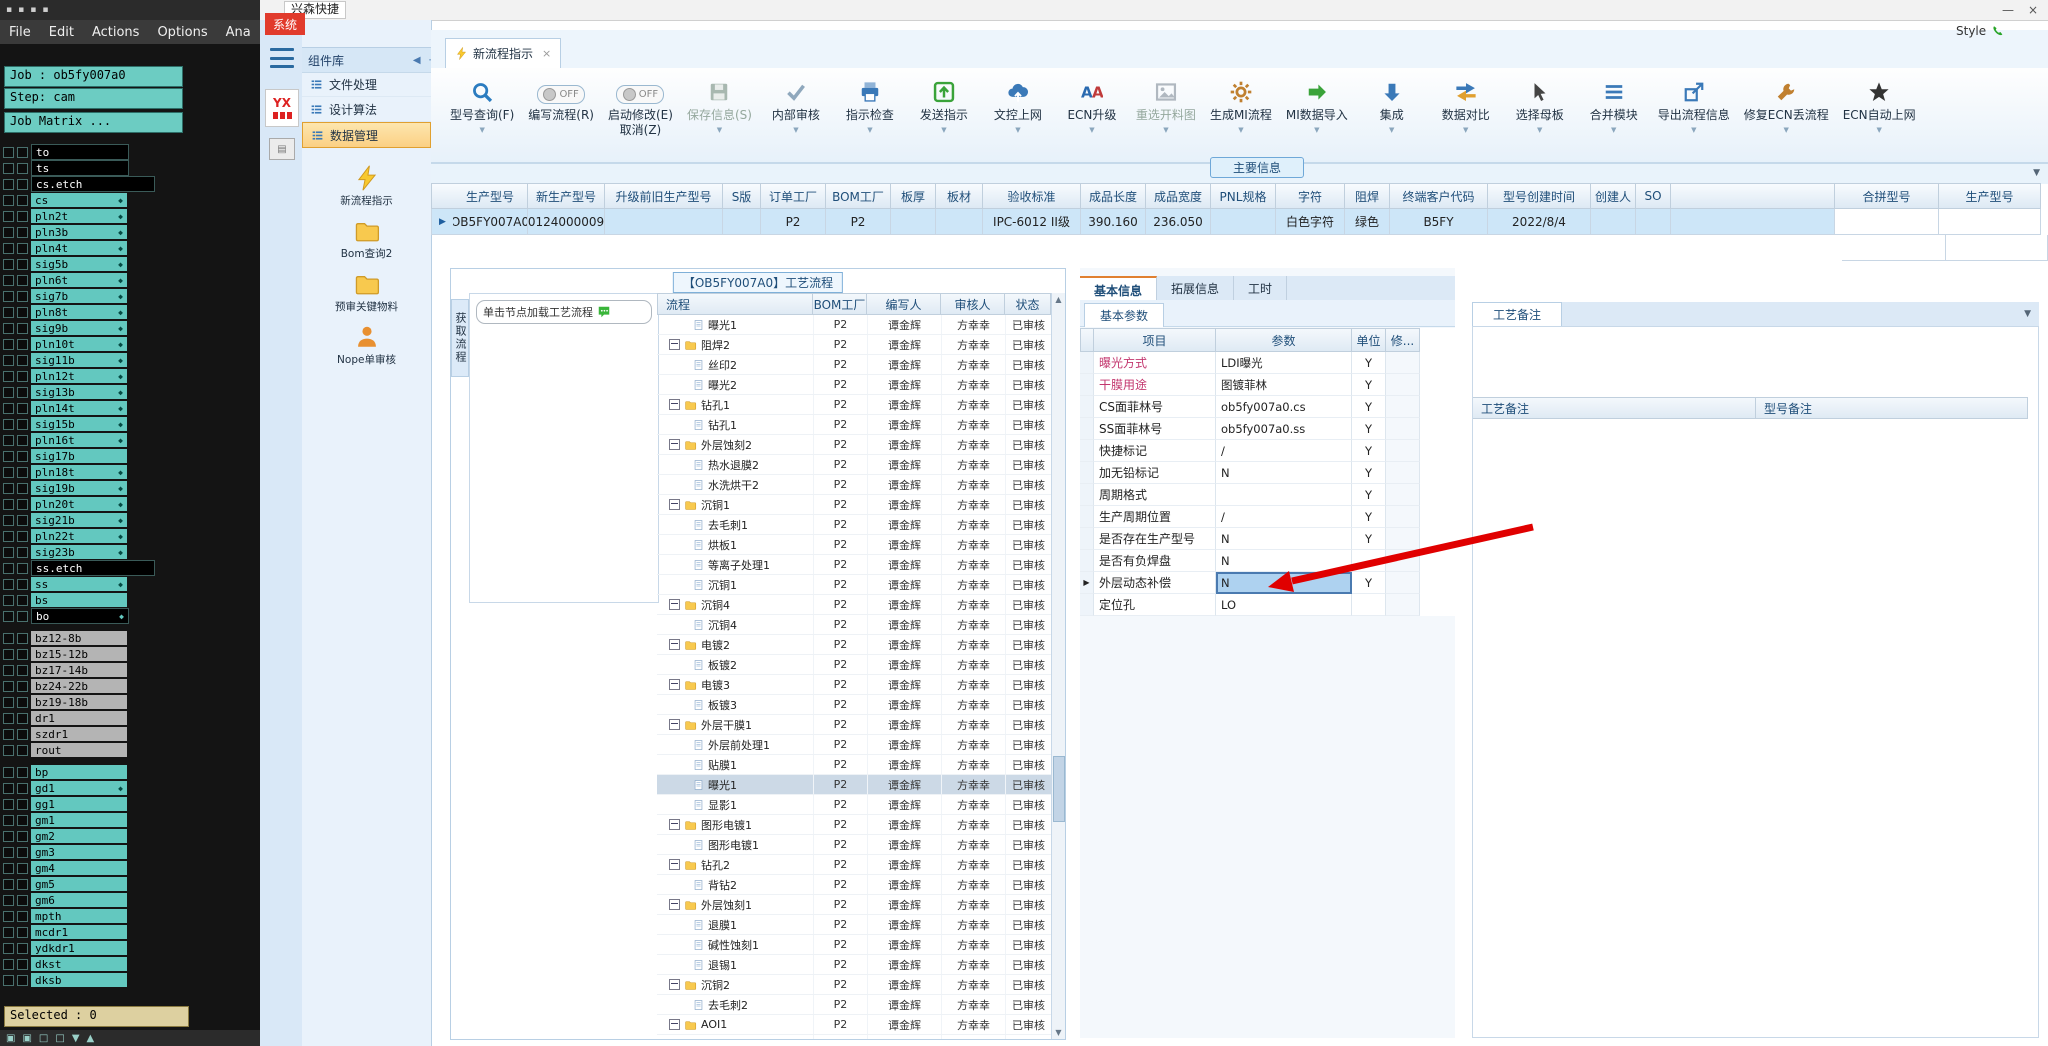 Image resolution: width=2048 pixels, height=1046 pixels. What do you see at coordinates (735, 744) in the screenshot?
I see `tree-node: 外层前处理1` at bounding box center [735, 744].